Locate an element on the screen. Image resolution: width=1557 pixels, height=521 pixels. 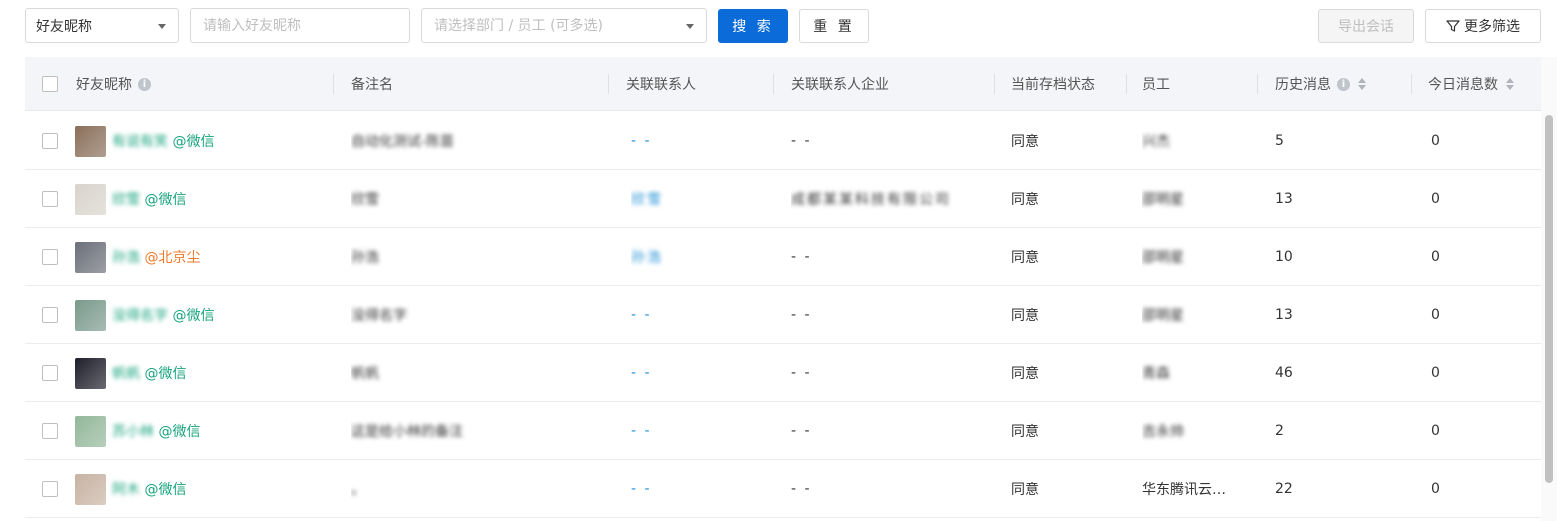
friend-nickname: 阿木 @微信 is located at coordinates (149, 489).